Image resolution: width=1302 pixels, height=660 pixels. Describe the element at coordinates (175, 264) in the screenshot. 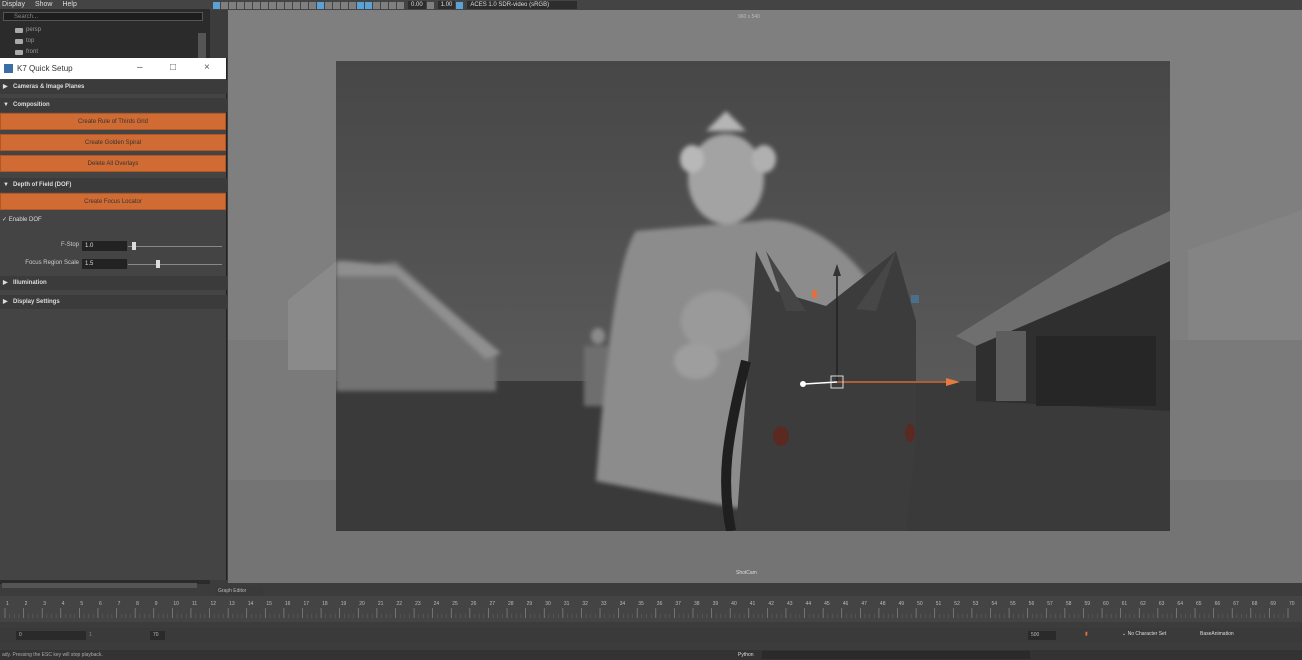

I see `focus-region-slider-track` at that location.